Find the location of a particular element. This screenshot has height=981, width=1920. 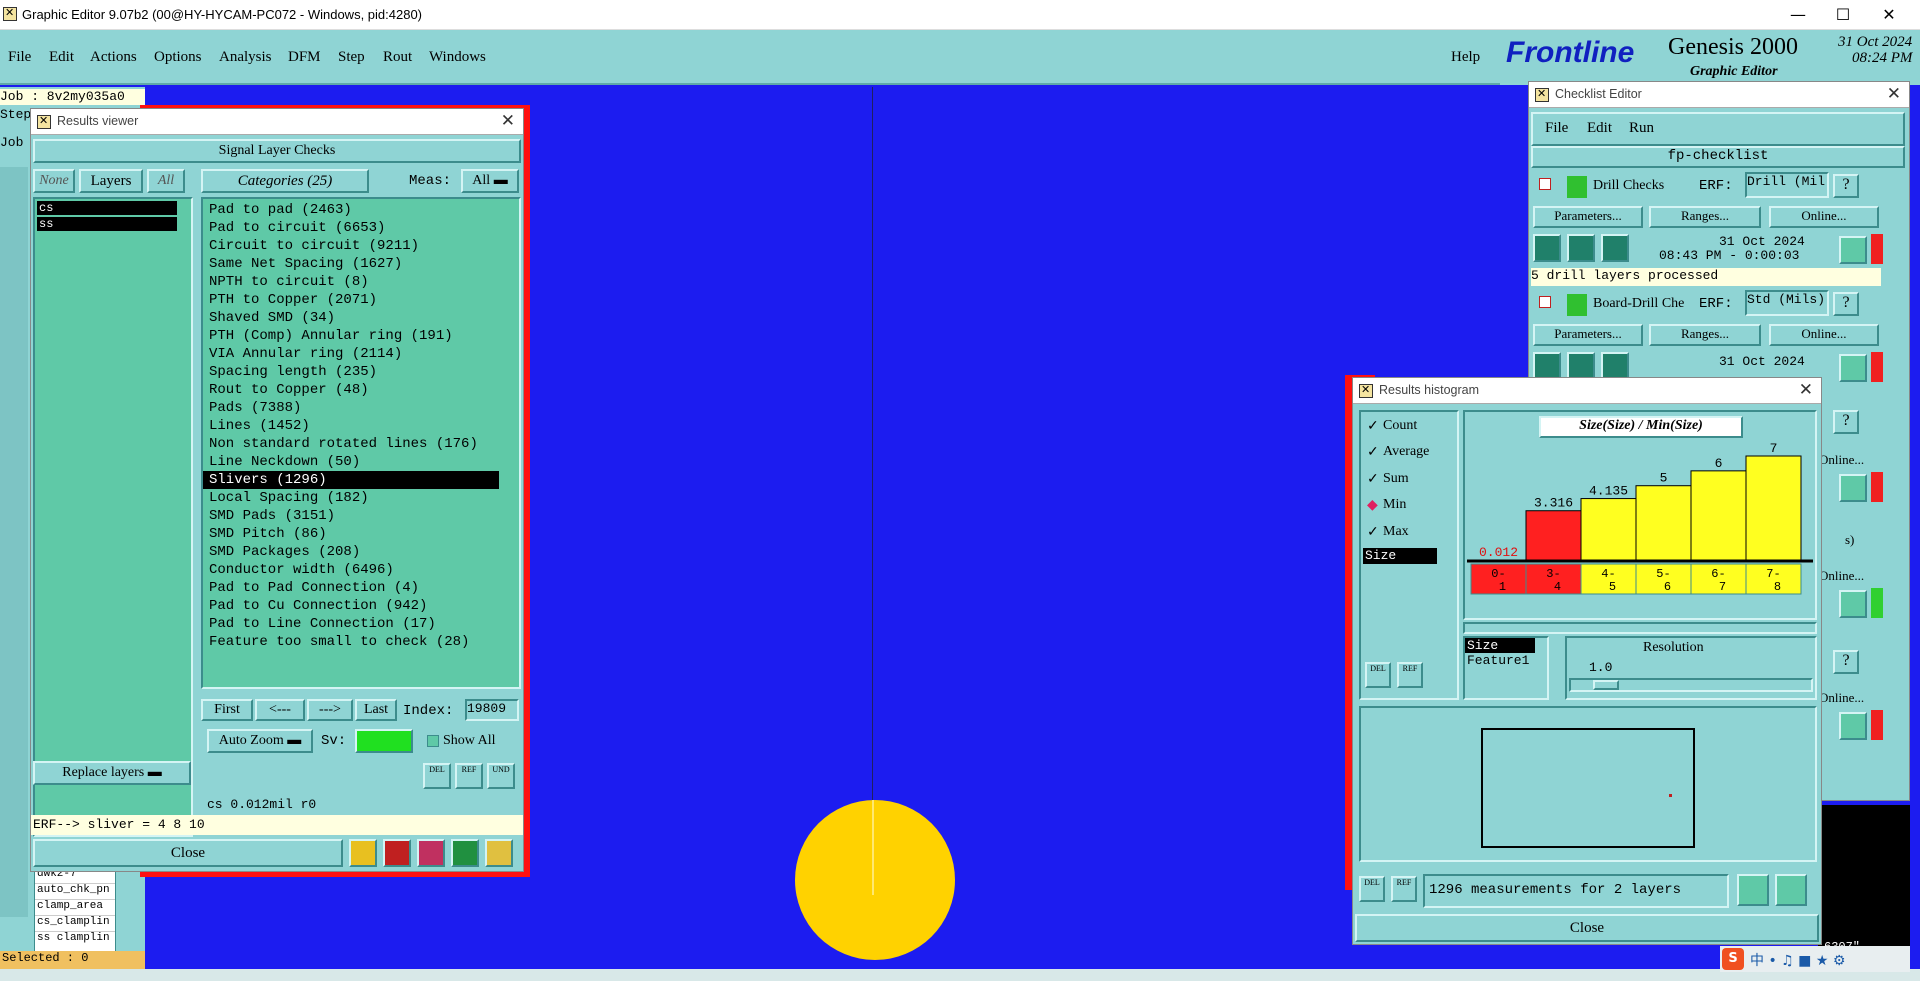

category-item: VIA Annular ring (2114) is located at coordinates (361, 354).